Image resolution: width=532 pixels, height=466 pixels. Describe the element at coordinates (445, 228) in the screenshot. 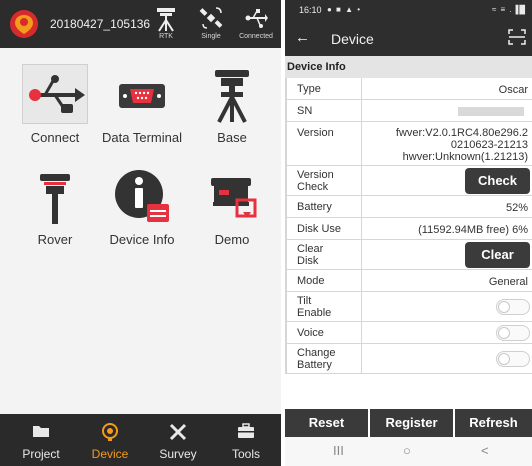

I see `row-disk-use-value-cell: (11592.94MB free) 6%` at that location.